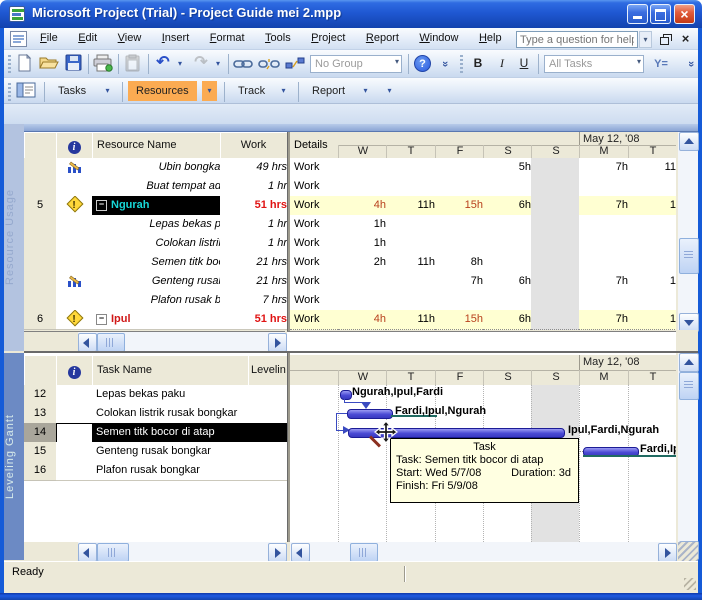 The height and width of the screenshot is (600, 702). What do you see at coordinates (660, 14) in the screenshot?
I see `maximize-button` at bounding box center [660, 14].